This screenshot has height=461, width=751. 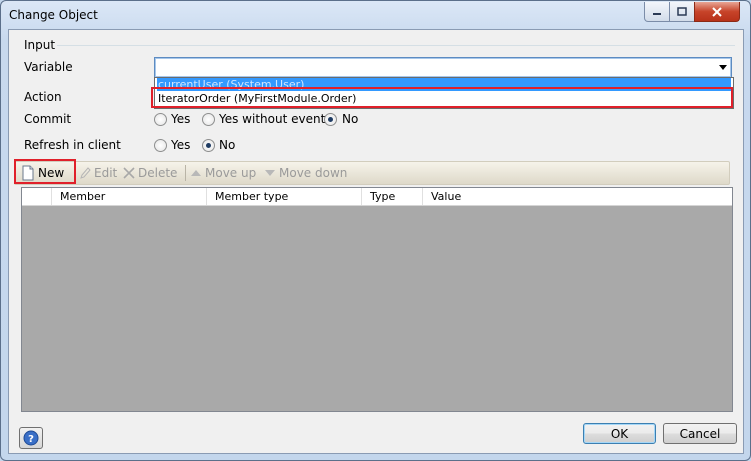 I want to click on column-header-value: Value, so click(x=577, y=196).